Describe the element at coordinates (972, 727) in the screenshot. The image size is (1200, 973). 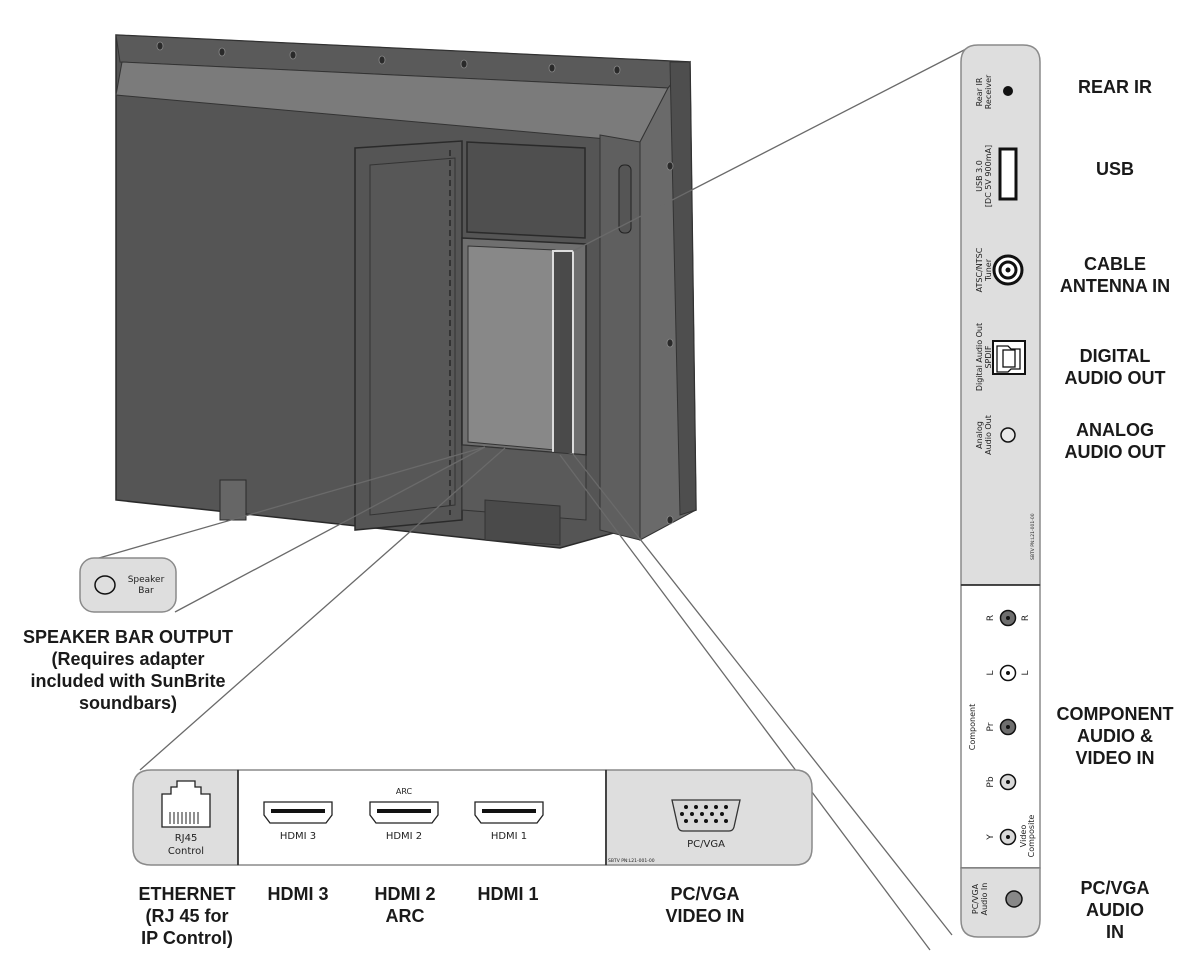
I see `component-group-label: Component` at that location.